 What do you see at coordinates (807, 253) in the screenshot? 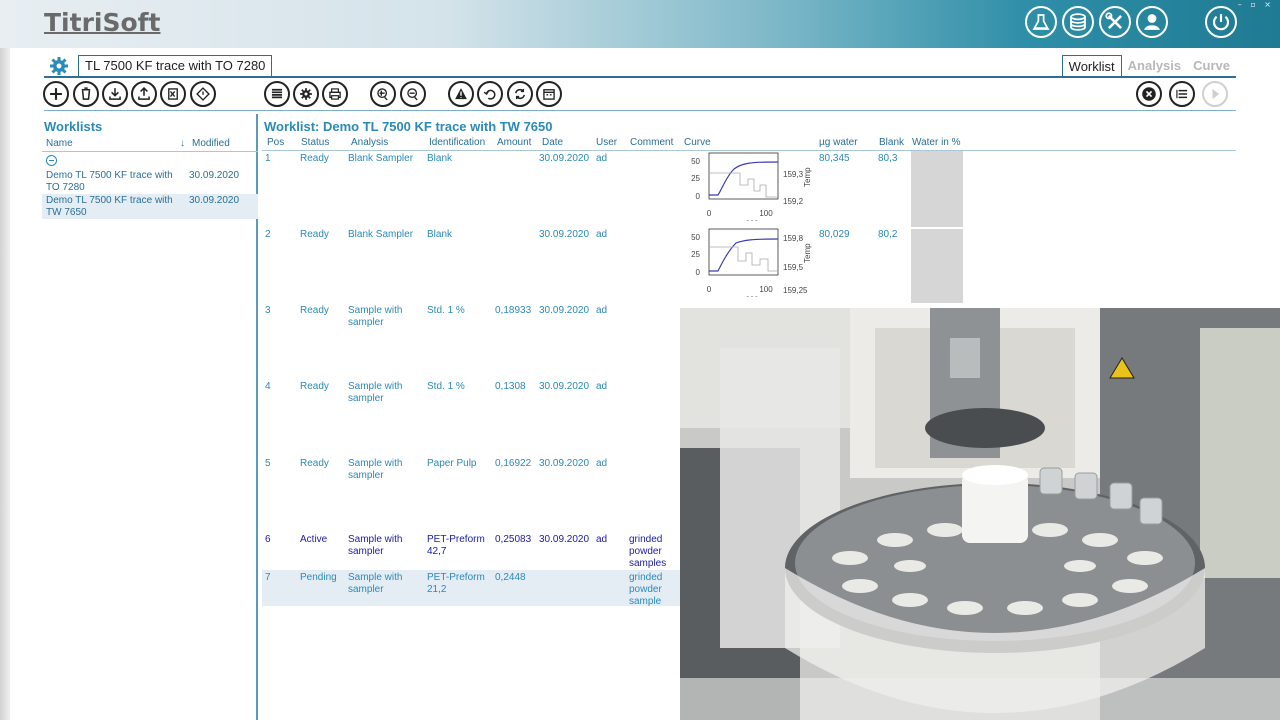
I see `right-label: Temp` at bounding box center [807, 253].